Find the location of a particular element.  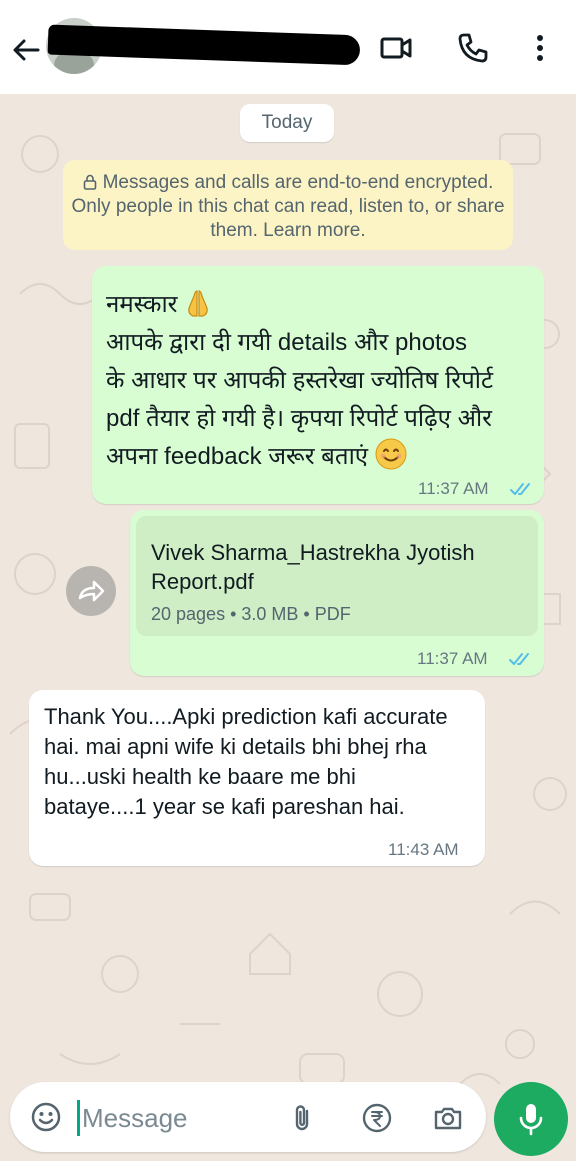

document-meta: 20 pages • 3.0 MB • PDF is located at coordinates (251, 614).